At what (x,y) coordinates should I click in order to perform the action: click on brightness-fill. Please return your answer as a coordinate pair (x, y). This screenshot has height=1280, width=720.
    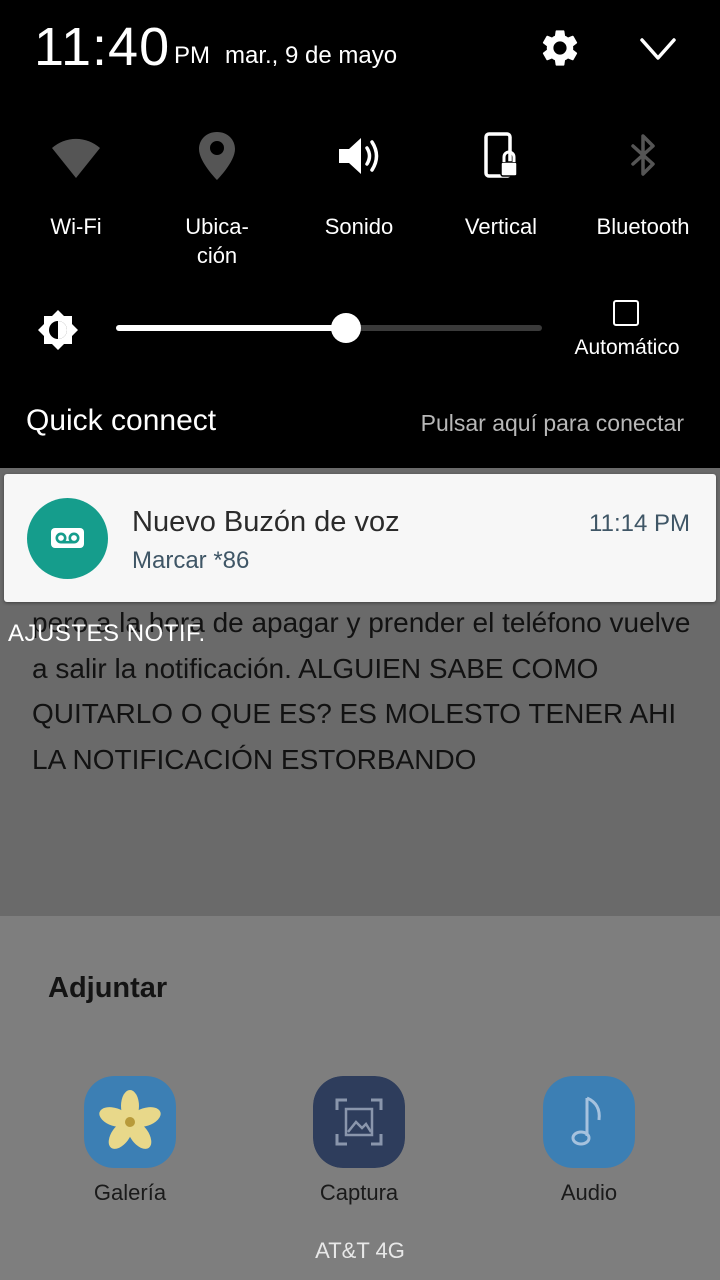
    Looking at the image, I should click on (231, 328).